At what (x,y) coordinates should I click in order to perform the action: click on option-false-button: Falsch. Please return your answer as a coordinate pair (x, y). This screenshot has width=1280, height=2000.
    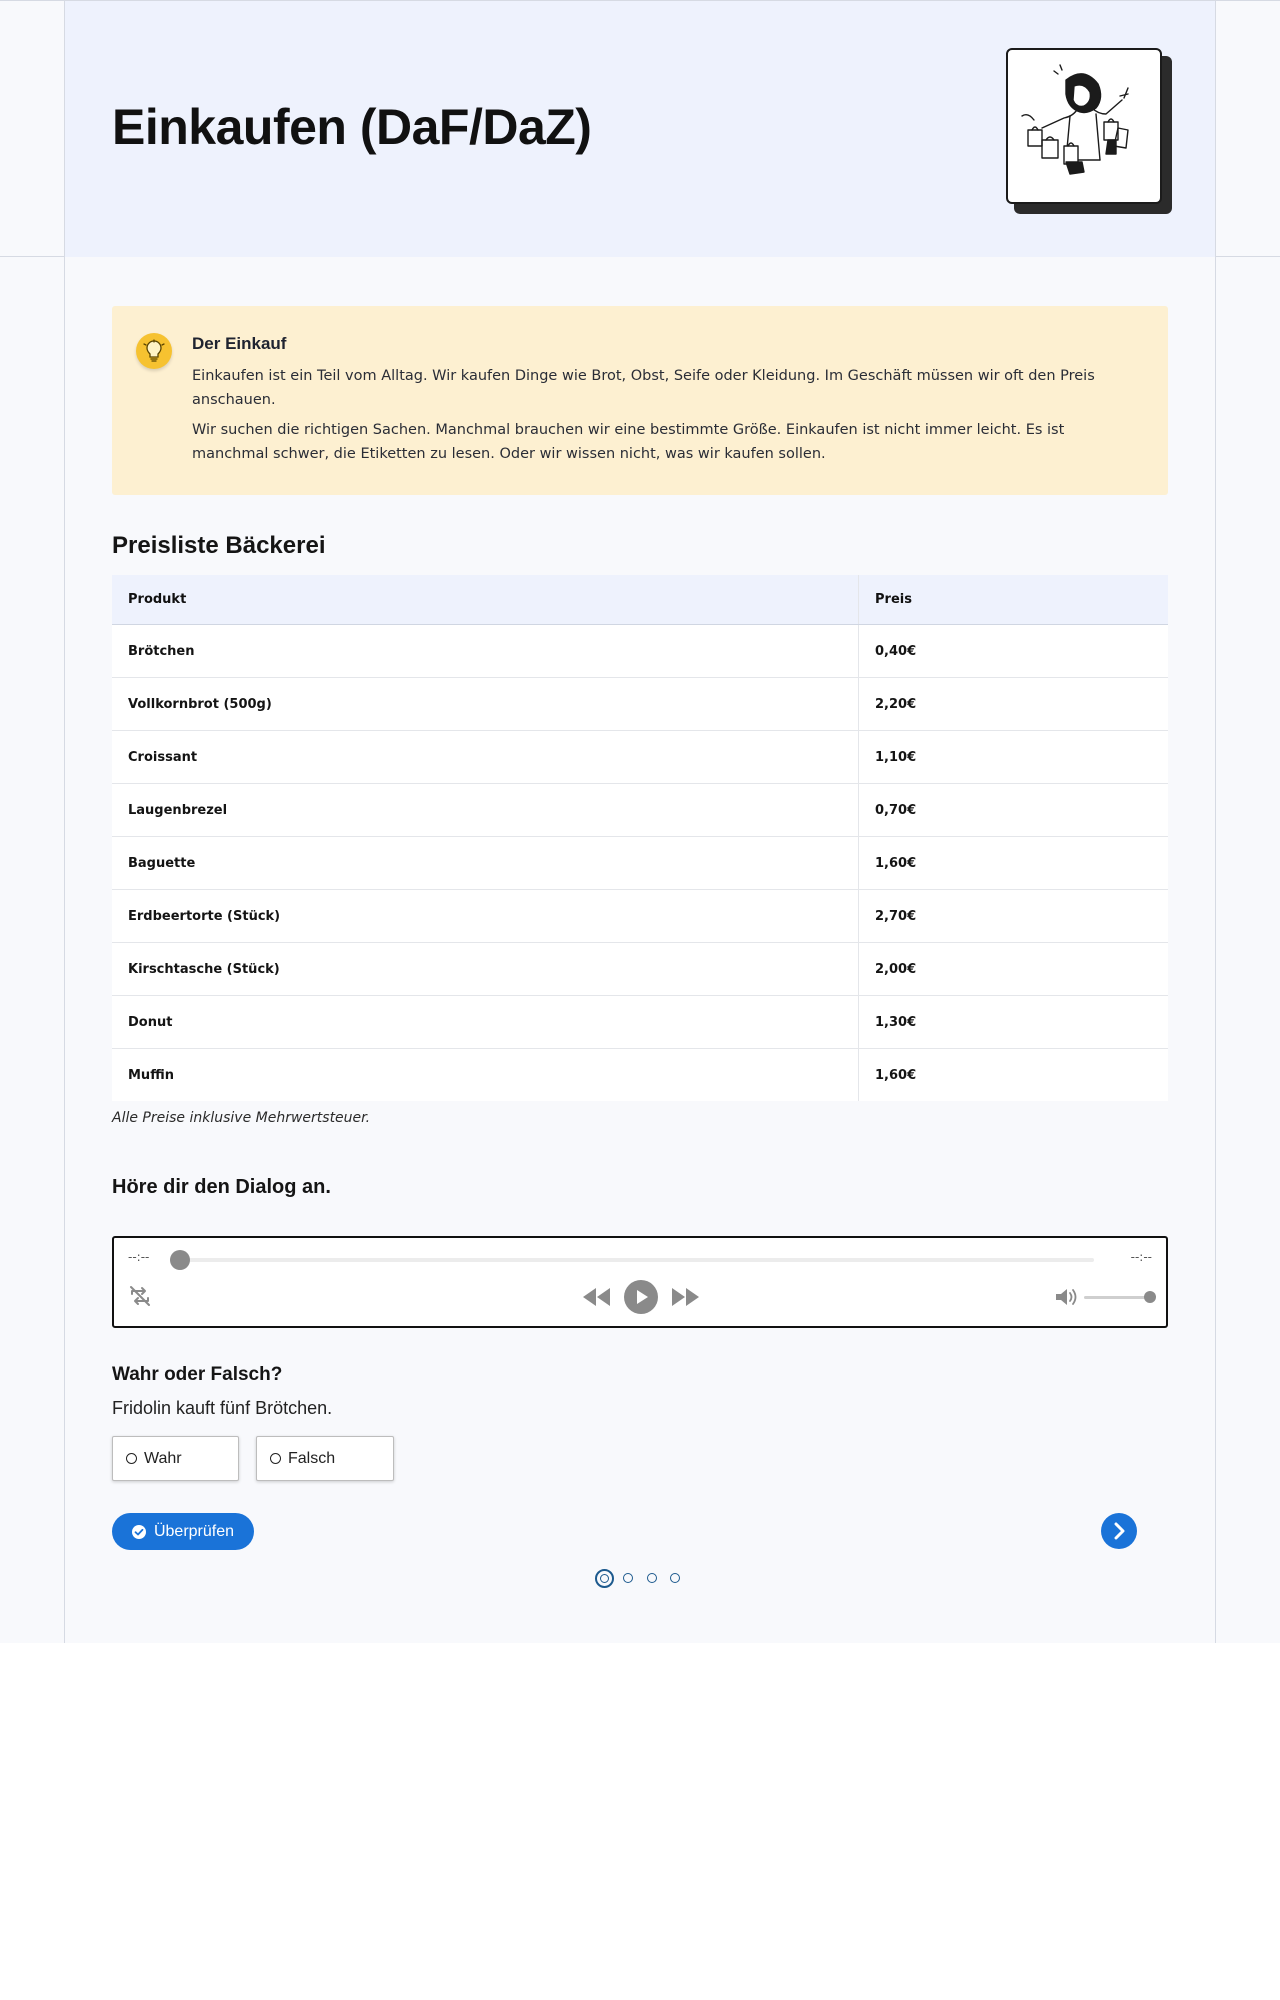
    Looking at the image, I should click on (325, 1458).